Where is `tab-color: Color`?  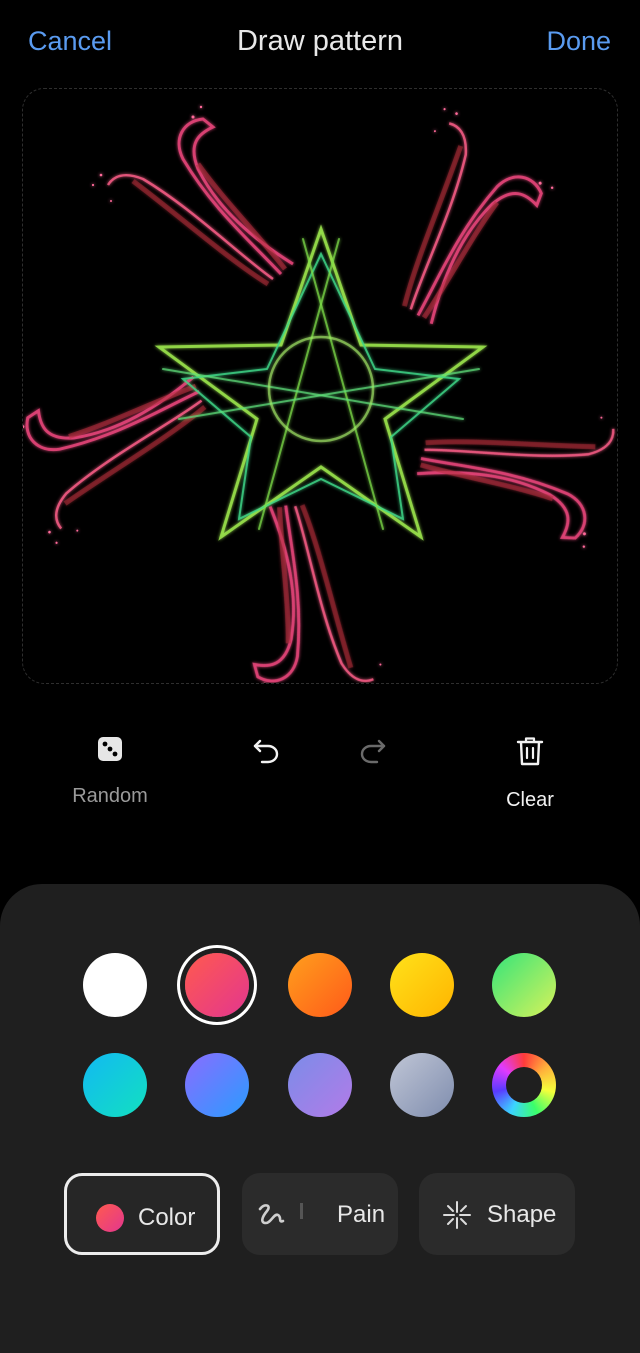 tab-color: Color is located at coordinates (142, 1214).